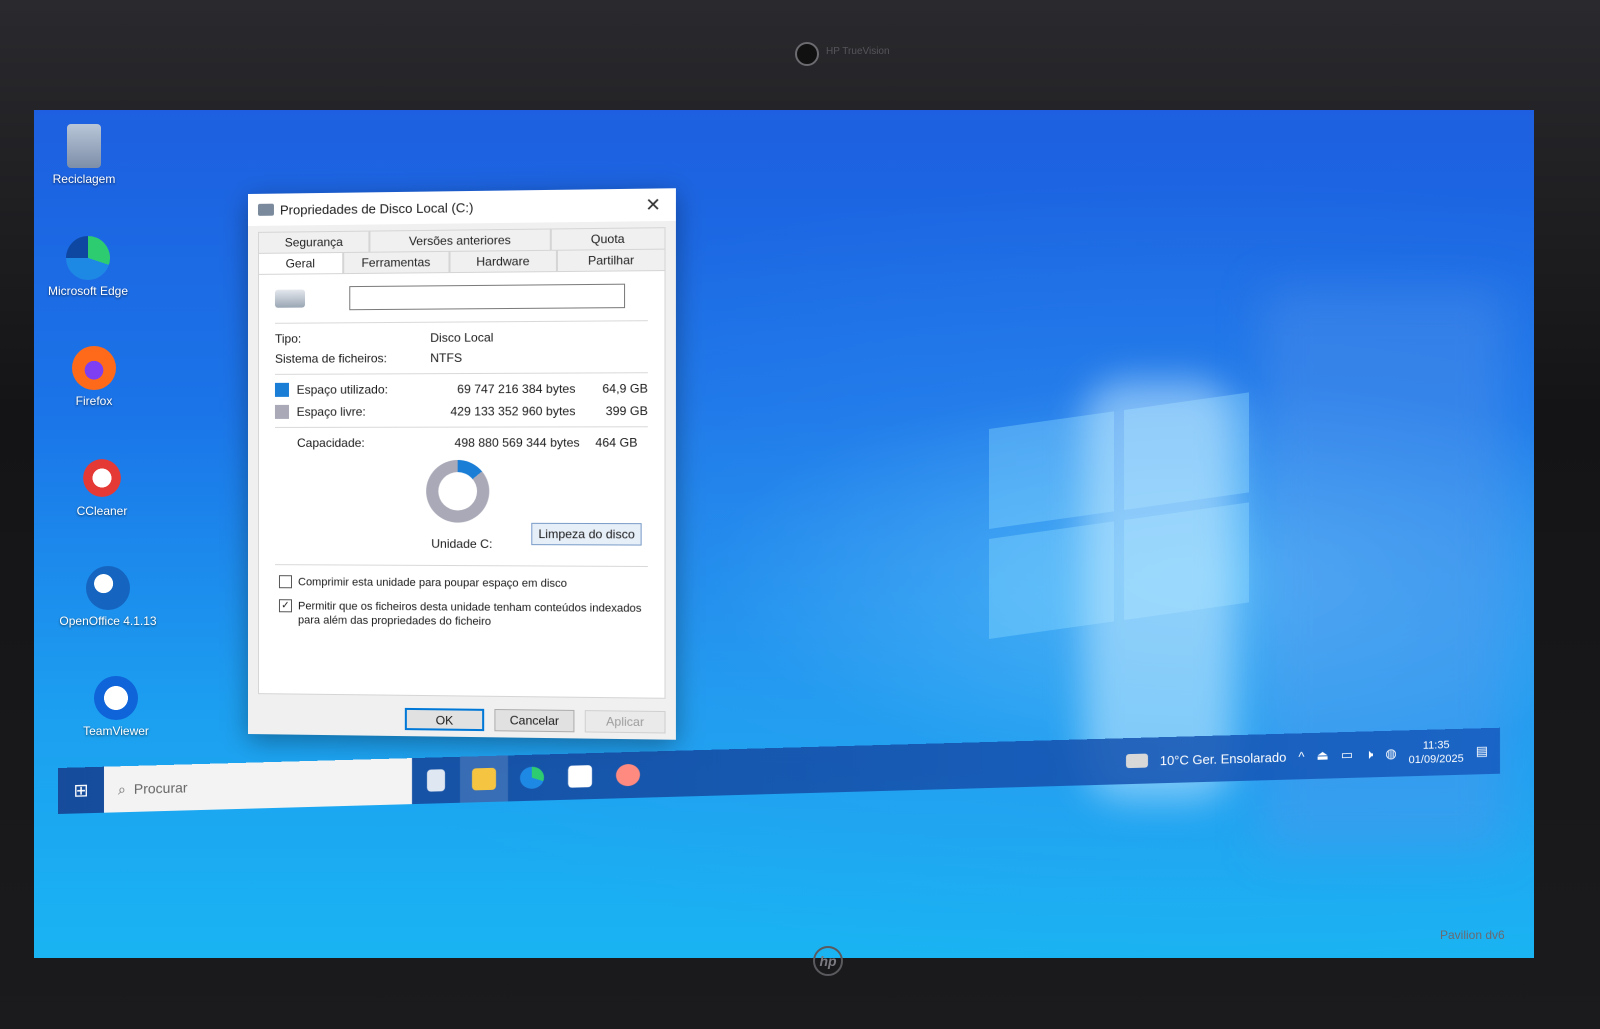  What do you see at coordinates (444, 719) in the screenshot?
I see `ok-button: OK` at bounding box center [444, 719].